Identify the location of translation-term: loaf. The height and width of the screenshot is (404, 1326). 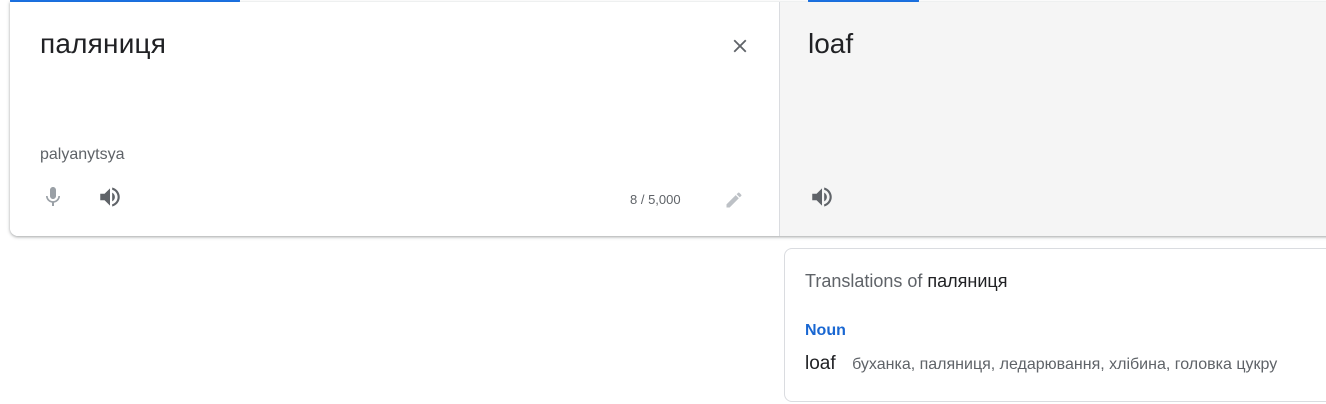
(820, 363).